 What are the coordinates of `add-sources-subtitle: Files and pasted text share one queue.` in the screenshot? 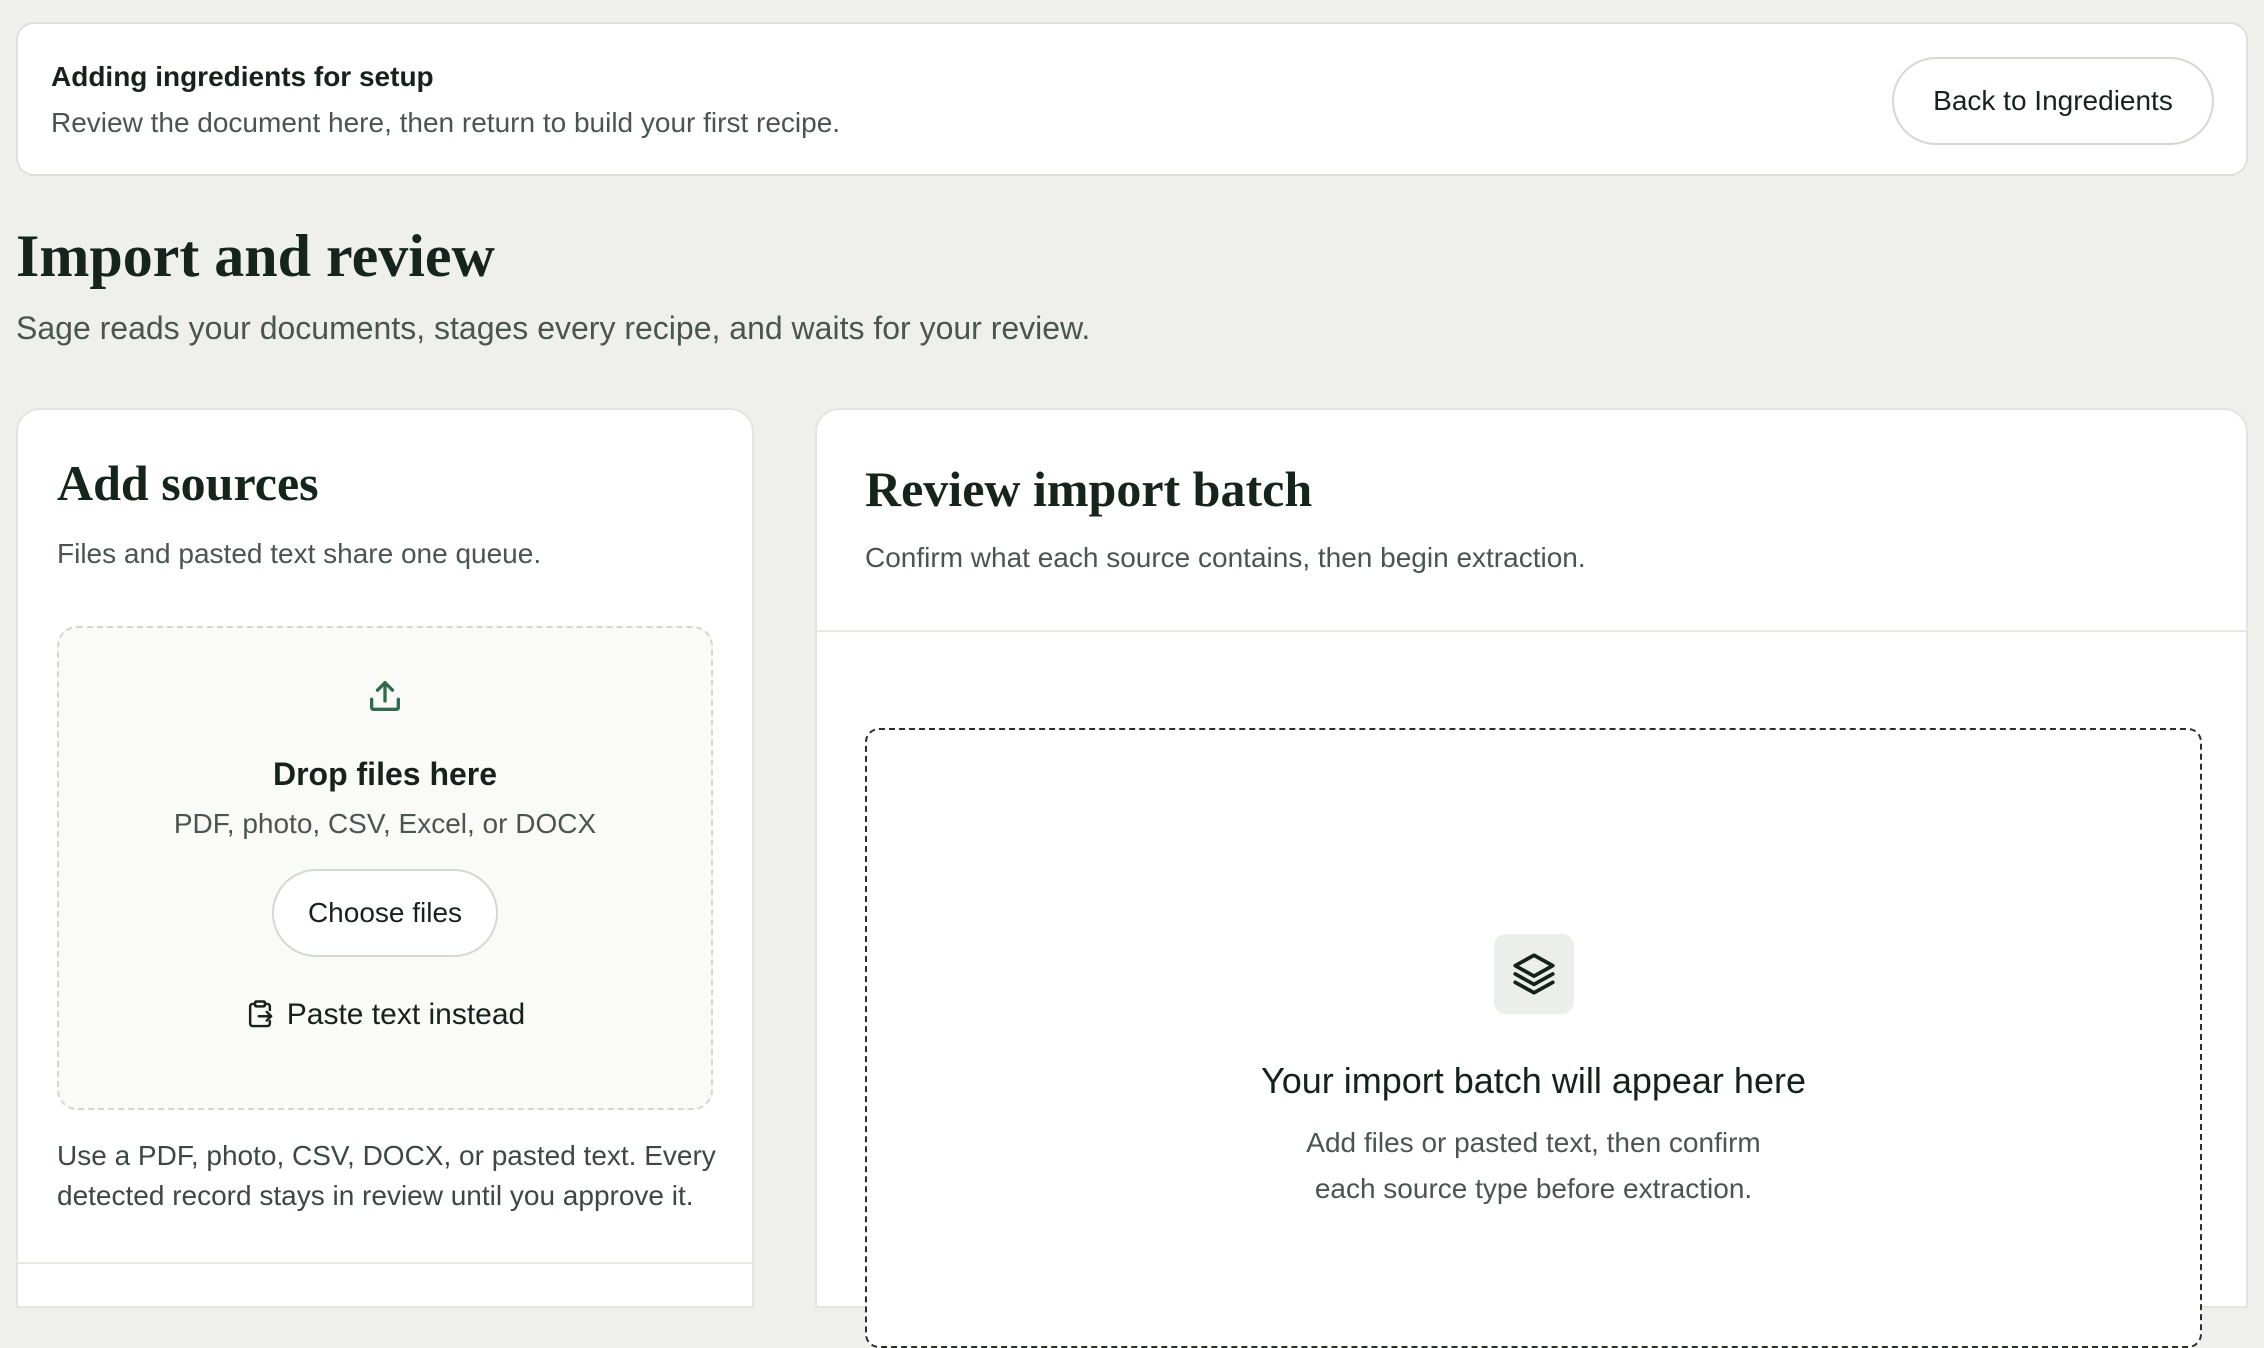 It's located at (299, 553).